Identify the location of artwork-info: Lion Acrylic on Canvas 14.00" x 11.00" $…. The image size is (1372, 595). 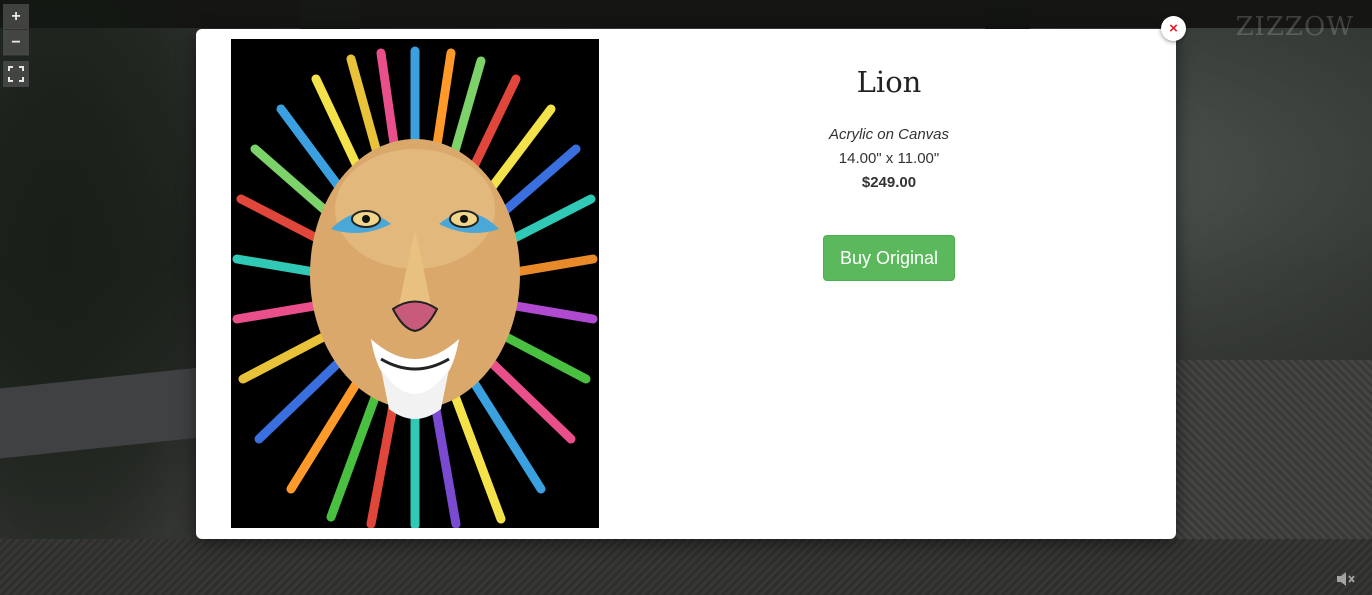
(889, 173).